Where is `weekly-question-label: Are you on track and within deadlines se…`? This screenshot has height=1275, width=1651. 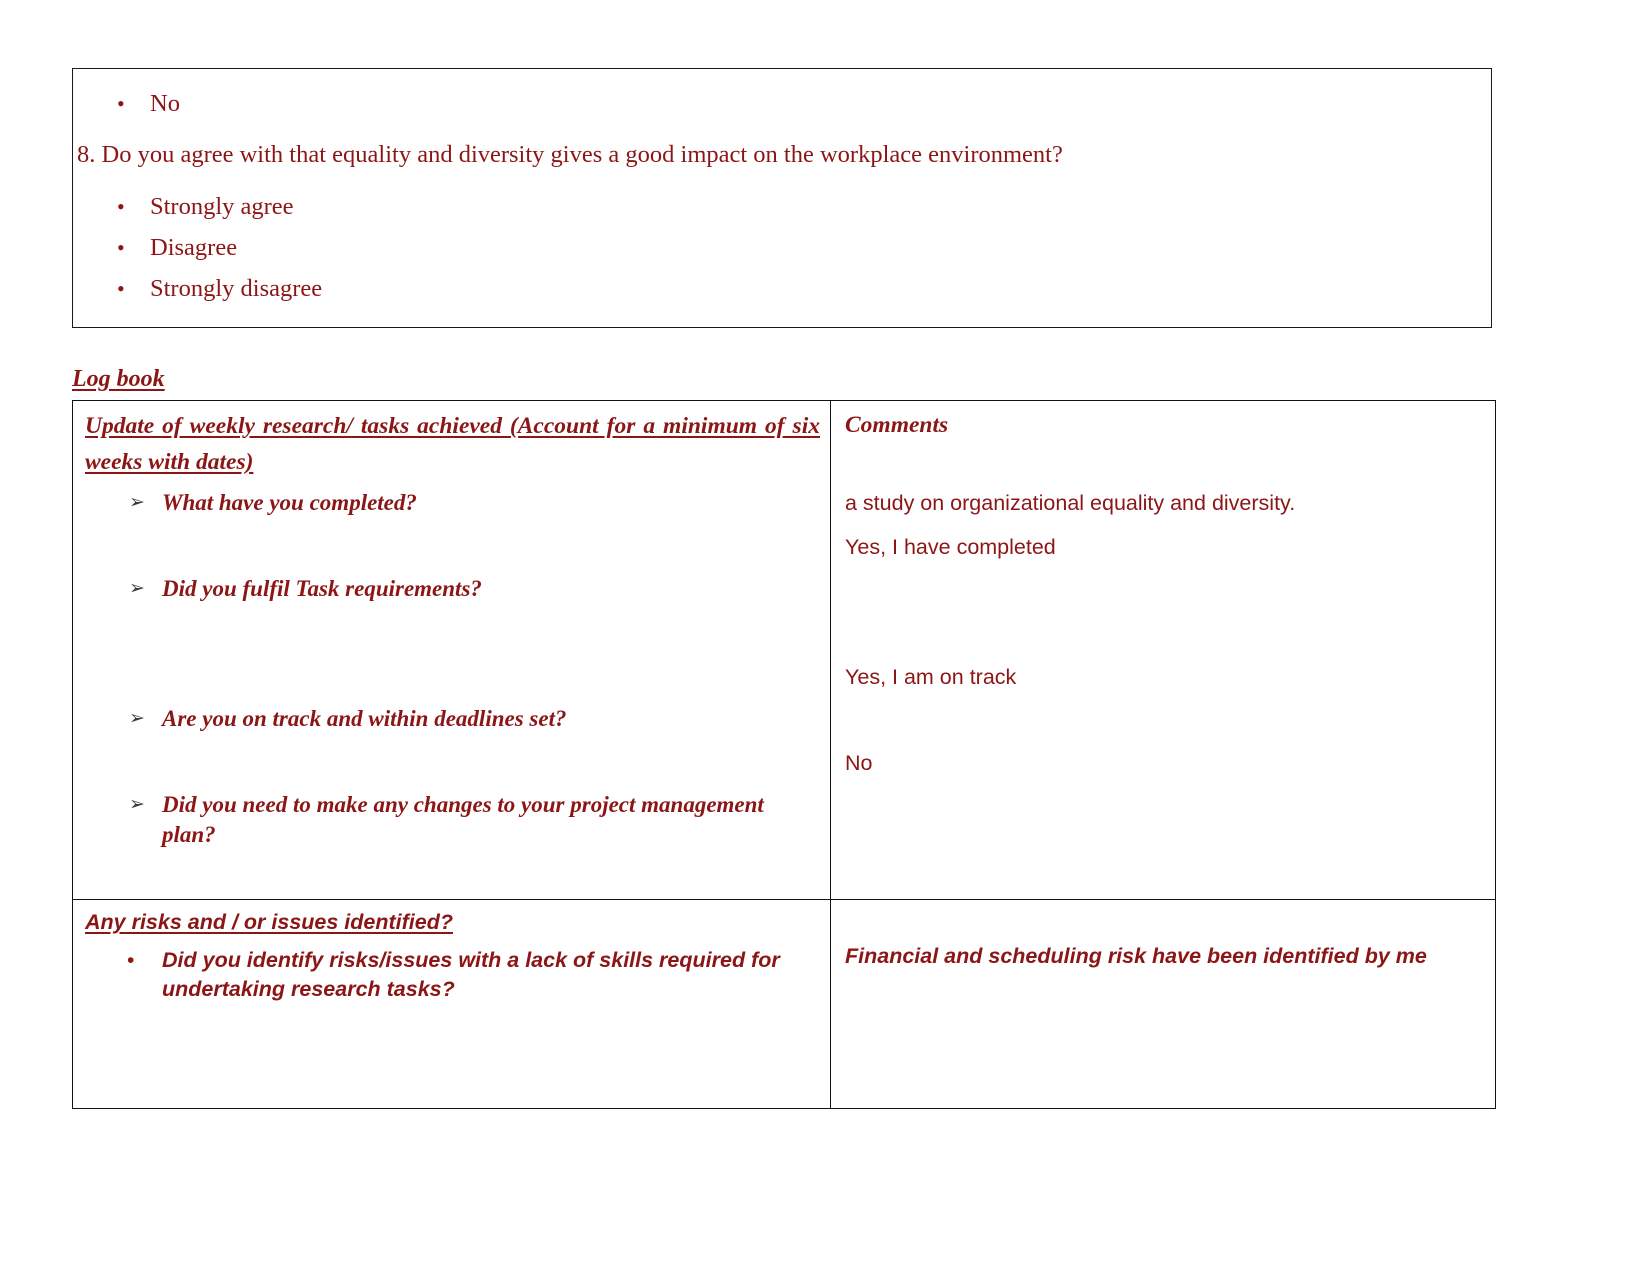 weekly-question-label: Are you on track and within deadlines se… is located at coordinates (364, 718).